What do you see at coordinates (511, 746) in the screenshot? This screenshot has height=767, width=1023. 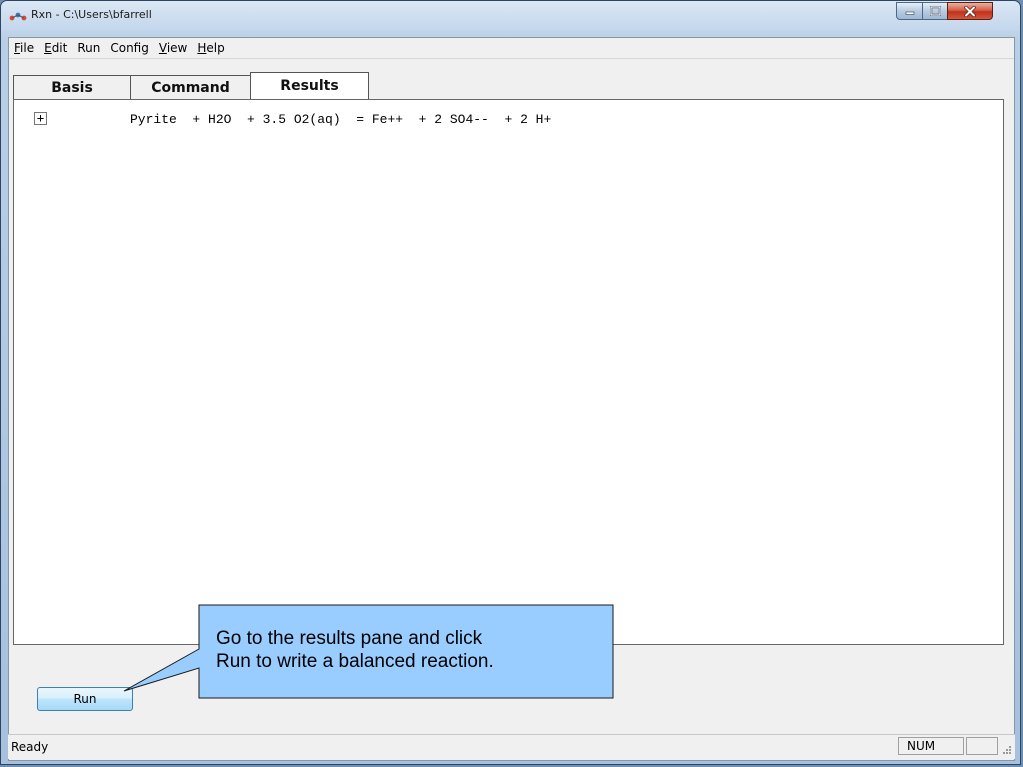 I see `status-bar: Ready NUM` at bounding box center [511, 746].